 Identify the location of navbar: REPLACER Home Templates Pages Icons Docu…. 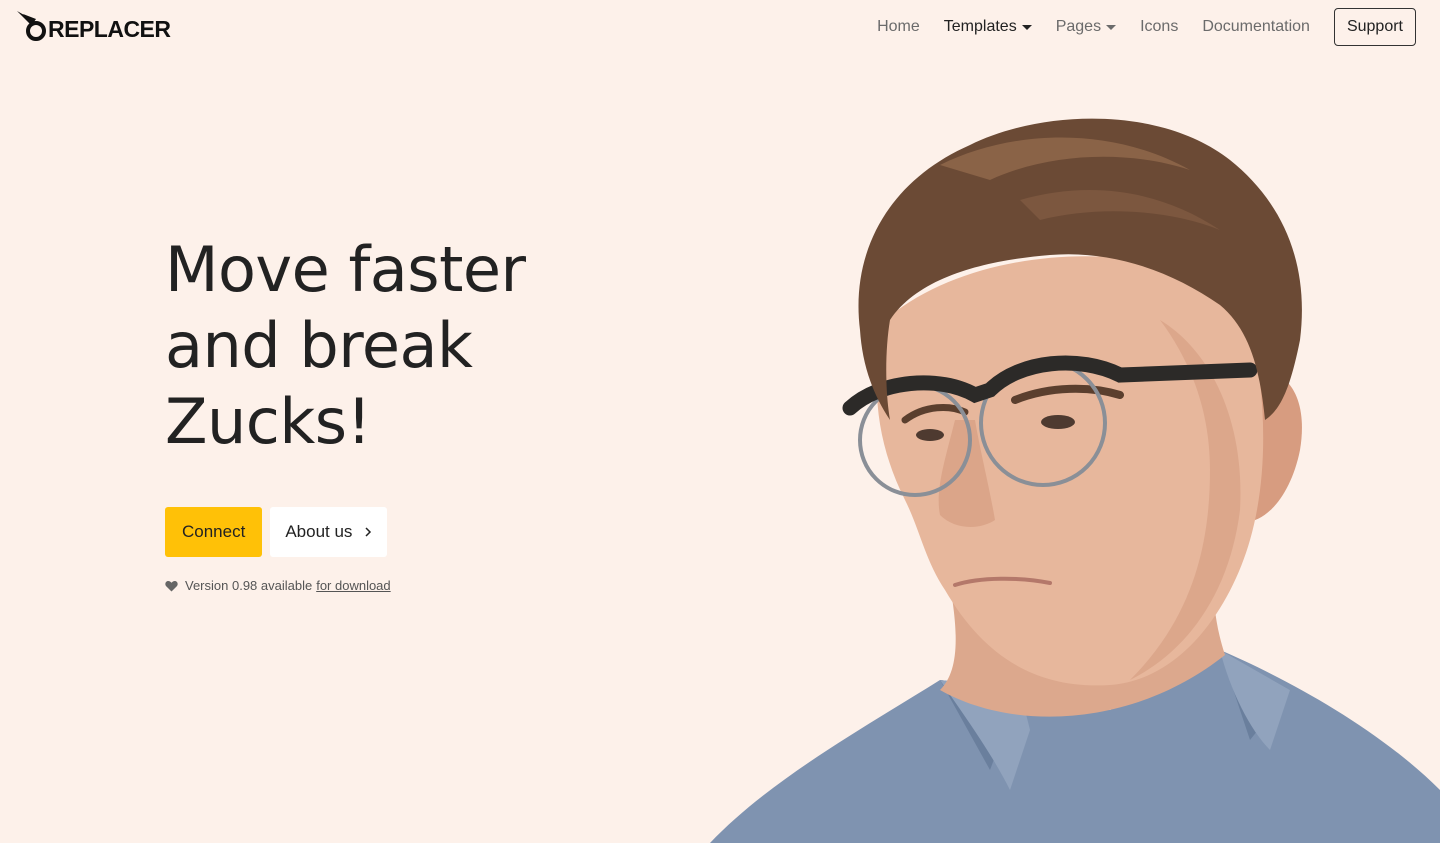
(720, 28).